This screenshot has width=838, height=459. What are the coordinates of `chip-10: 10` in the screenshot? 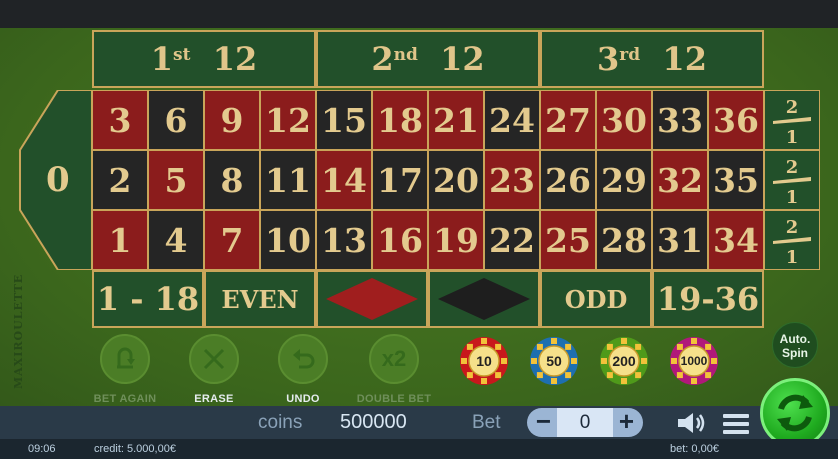 It's located at (484, 361).